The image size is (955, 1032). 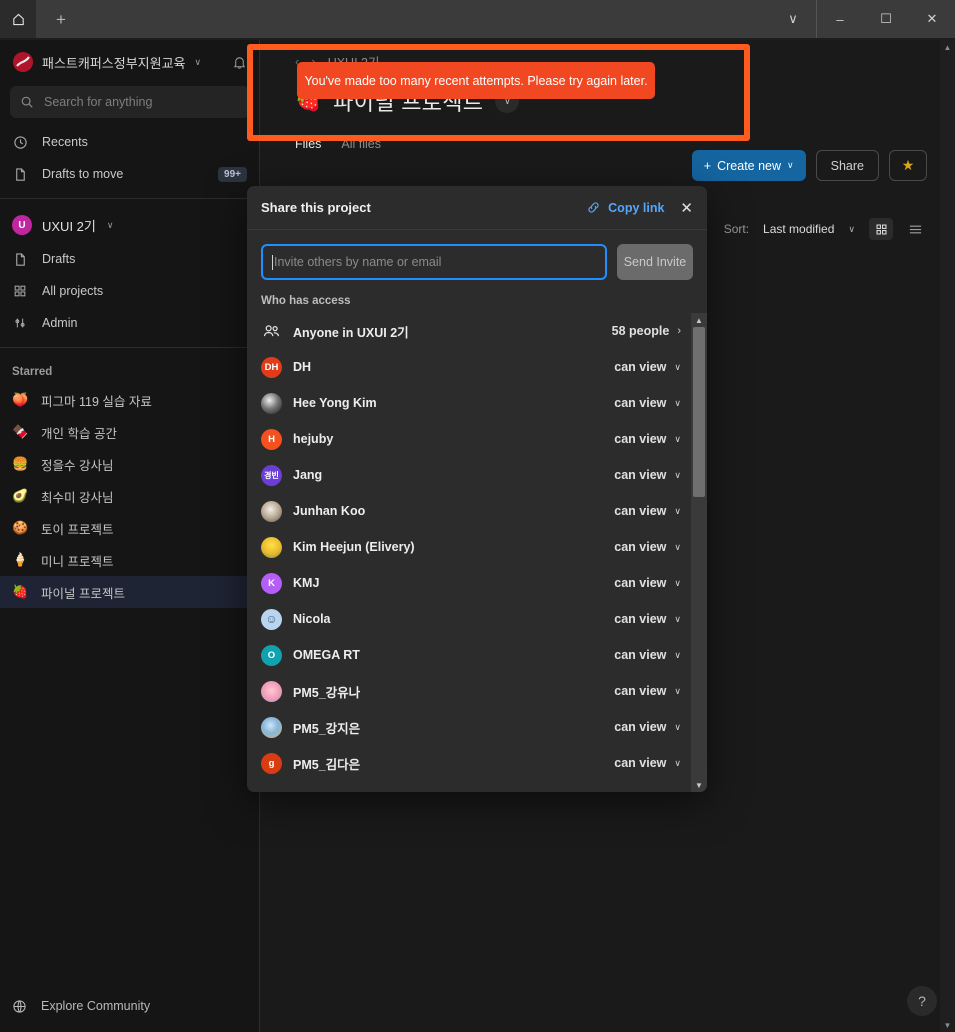 I want to click on sidebar-item-label: Drafts, so click(x=59, y=259).